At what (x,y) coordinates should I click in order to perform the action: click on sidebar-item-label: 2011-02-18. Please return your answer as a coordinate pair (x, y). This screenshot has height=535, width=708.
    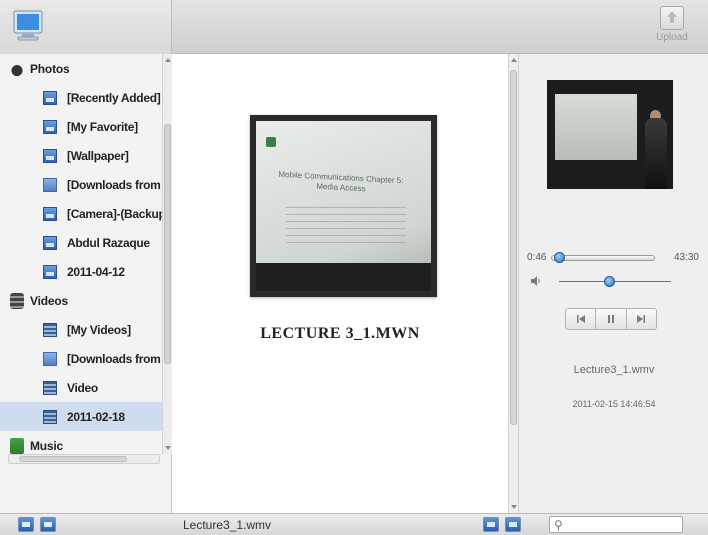
    Looking at the image, I should click on (96, 416).